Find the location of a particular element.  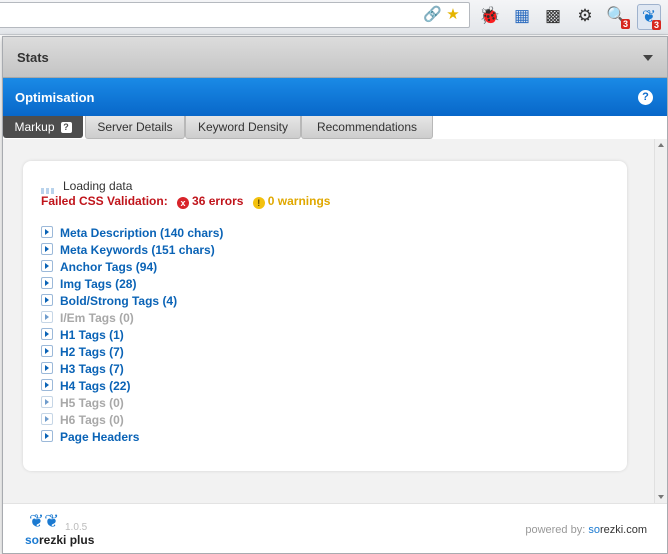

scrollbar is located at coordinates (660, 321).